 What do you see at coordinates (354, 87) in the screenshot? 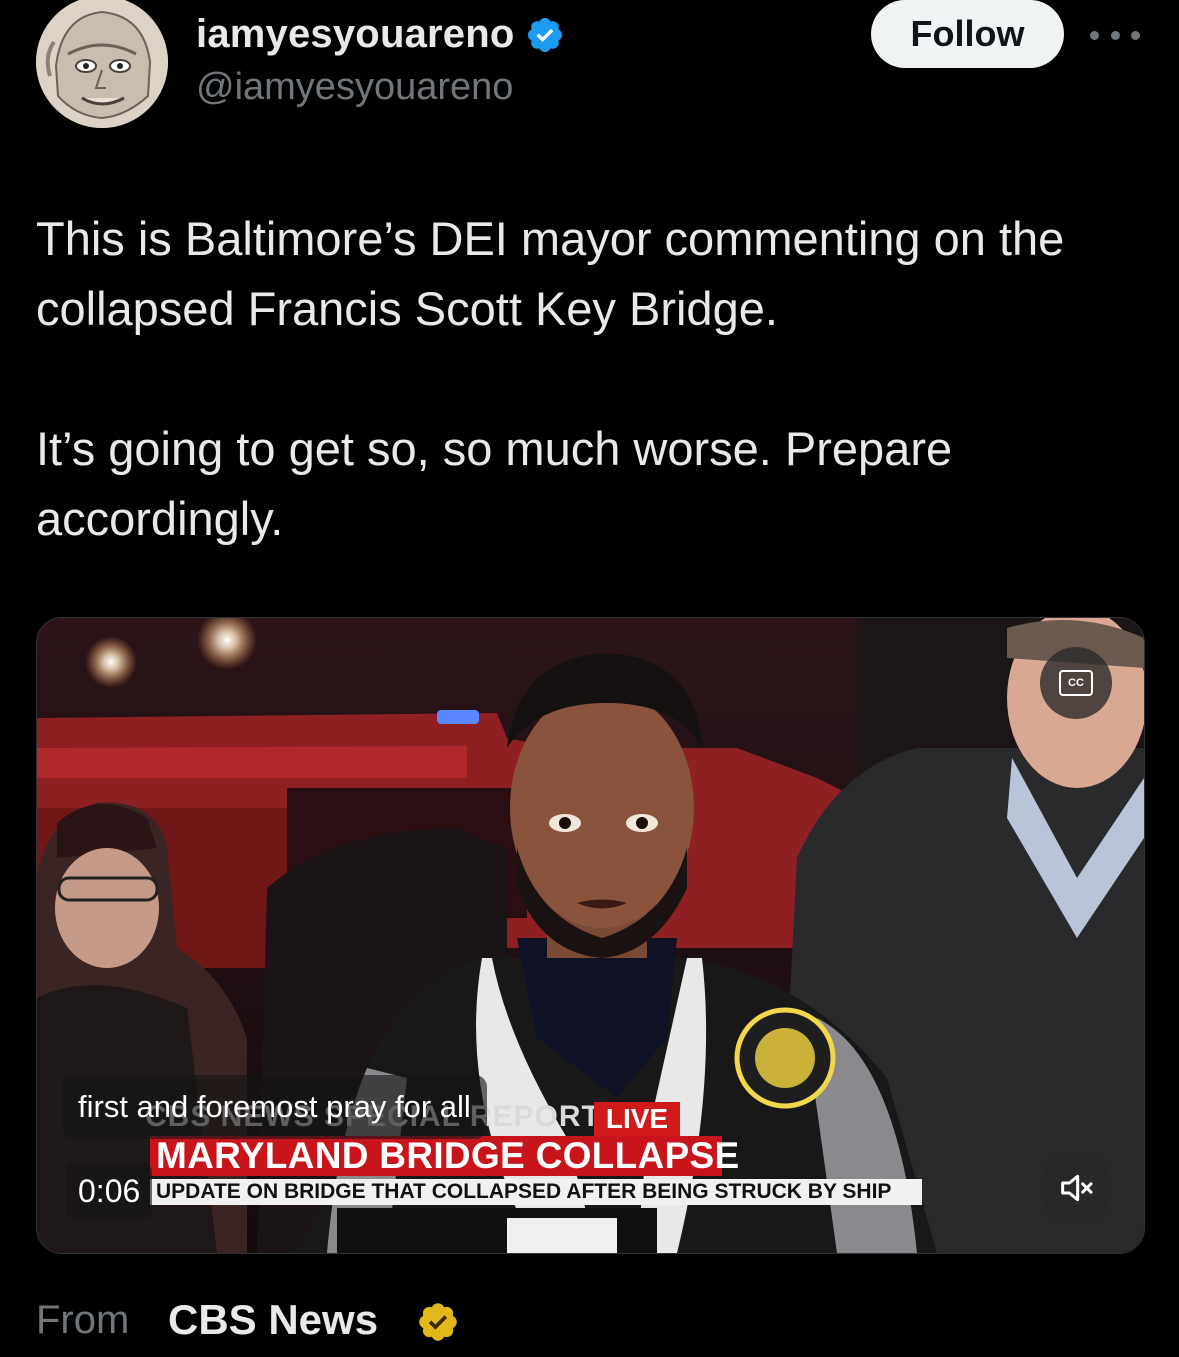
I see `author-handle: @iamyesyouareno` at bounding box center [354, 87].